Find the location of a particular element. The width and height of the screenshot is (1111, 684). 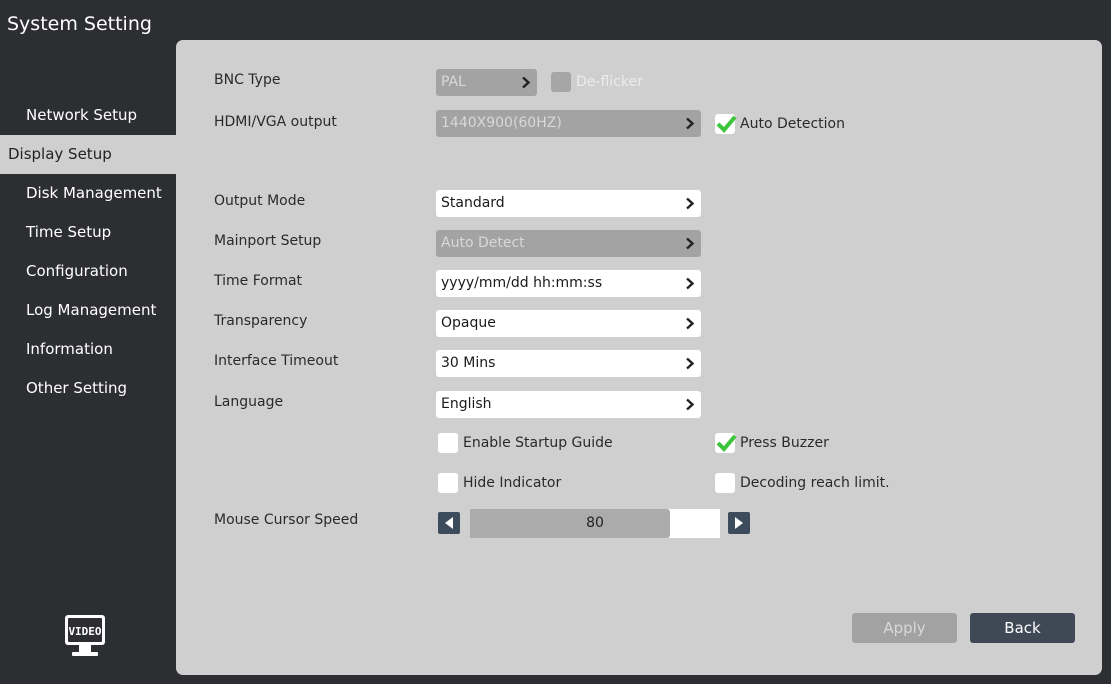

video-logo-icon: VIDEO is located at coordinates (85, 637).